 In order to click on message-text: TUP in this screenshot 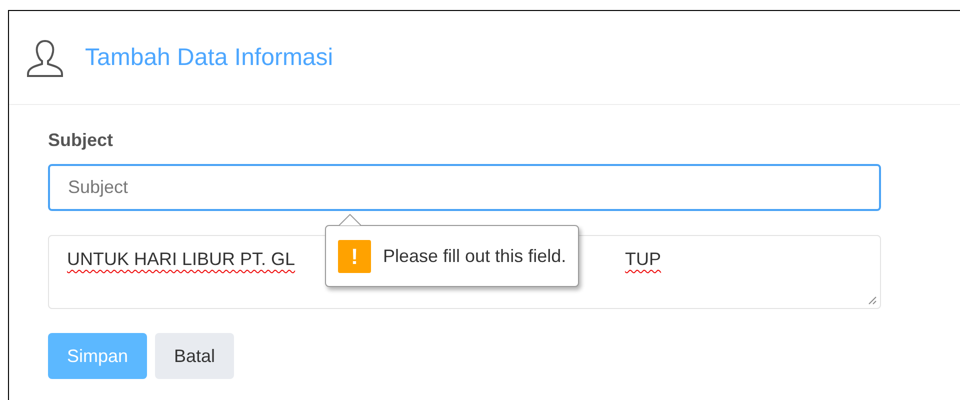, I will do `click(643, 259)`.